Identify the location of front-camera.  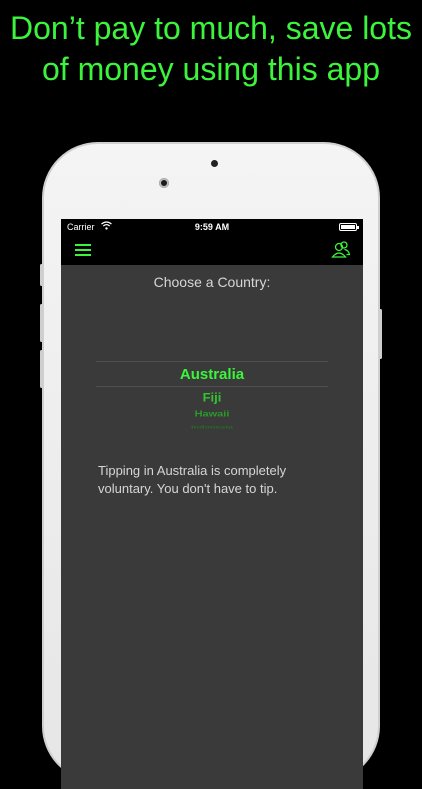
(164, 183).